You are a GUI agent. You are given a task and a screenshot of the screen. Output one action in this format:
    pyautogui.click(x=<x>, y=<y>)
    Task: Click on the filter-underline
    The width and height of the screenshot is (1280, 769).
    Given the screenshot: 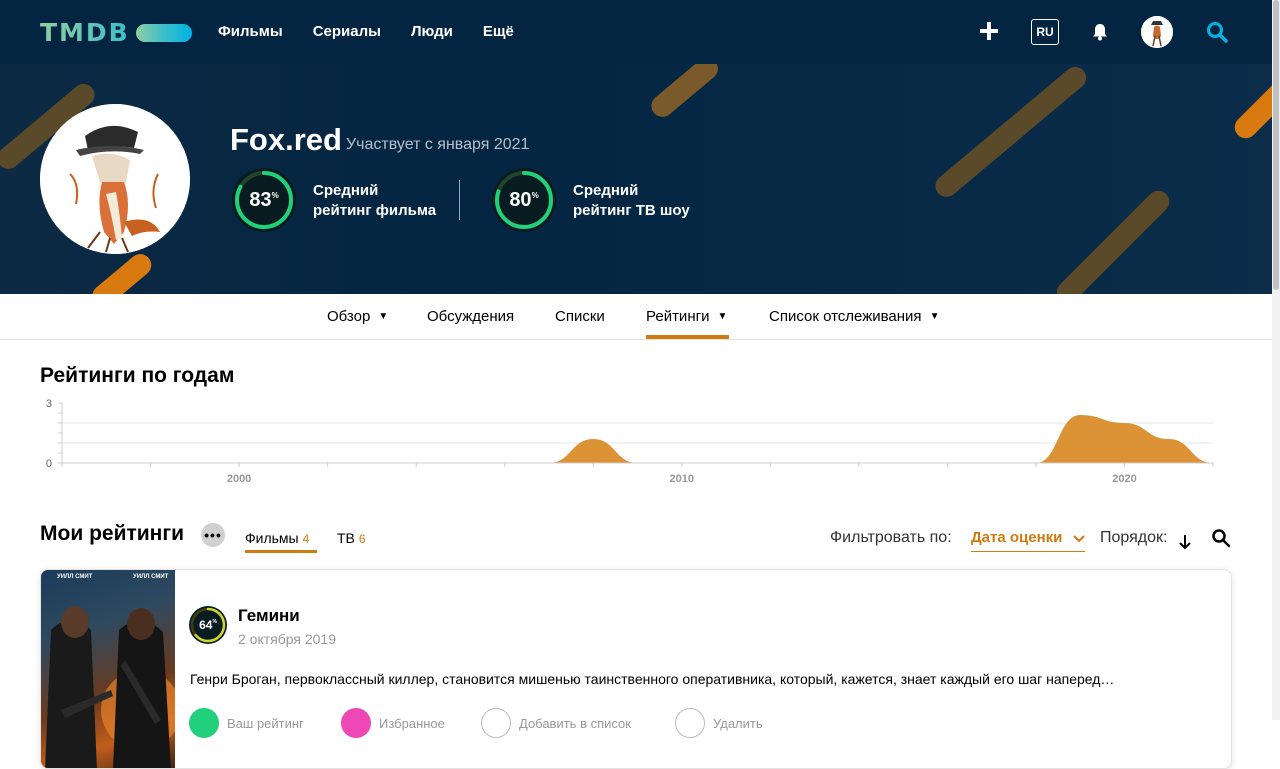 What is the action you would take?
    pyautogui.click(x=1028, y=551)
    